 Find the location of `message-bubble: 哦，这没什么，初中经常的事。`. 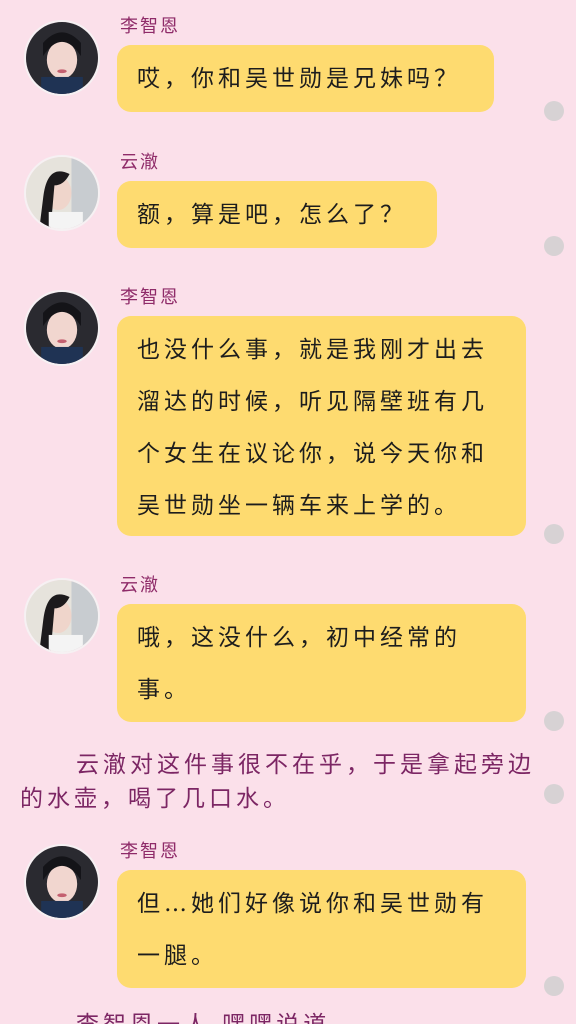

message-bubble: 哦，这没什么，初中经常的事。 is located at coordinates (321, 663).